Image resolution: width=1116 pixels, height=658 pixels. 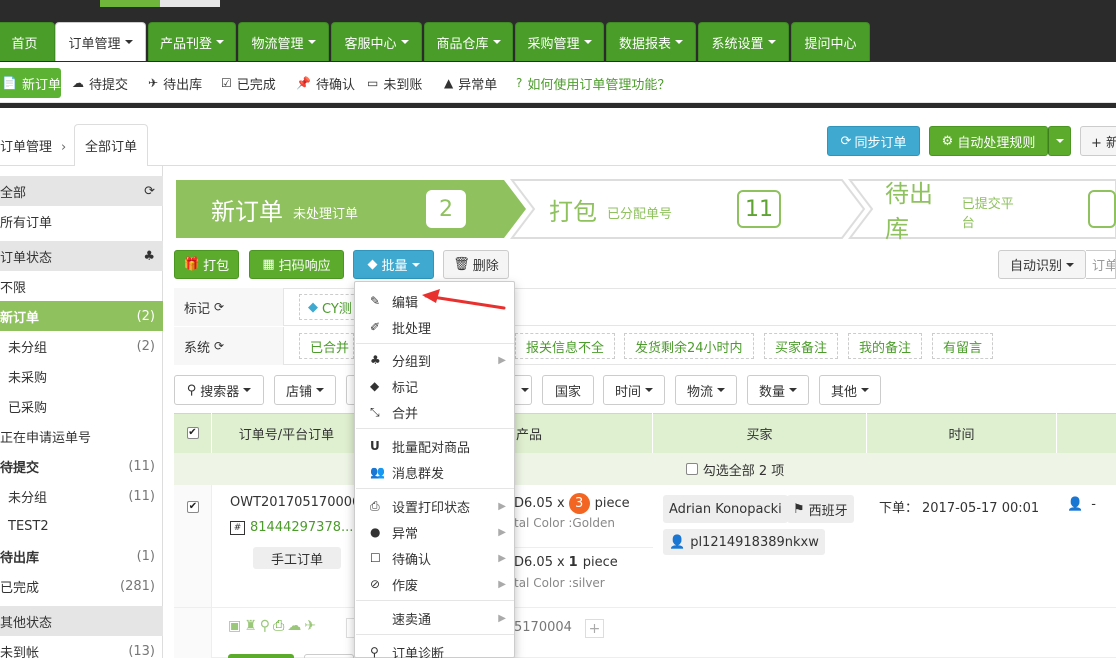 I want to click on nav-tab-order-management: 订单管理, so click(x=100, y=41).